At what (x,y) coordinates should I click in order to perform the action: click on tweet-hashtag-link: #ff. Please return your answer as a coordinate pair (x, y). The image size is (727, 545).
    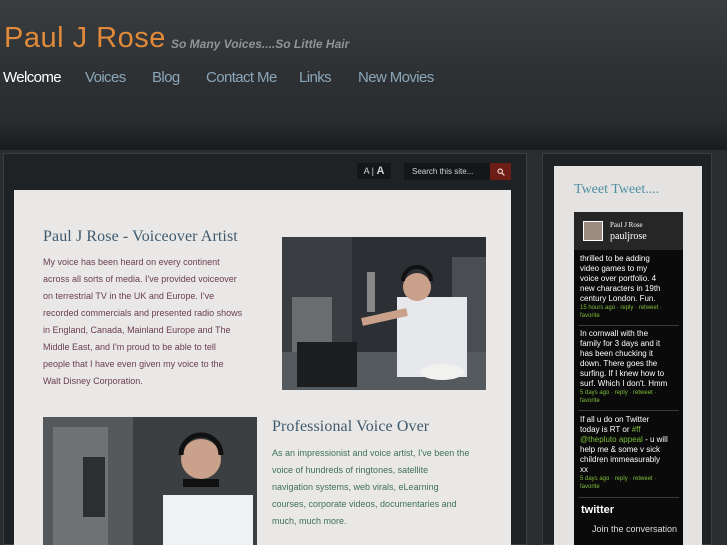
    Looking at the image, I should click on (636, 429).